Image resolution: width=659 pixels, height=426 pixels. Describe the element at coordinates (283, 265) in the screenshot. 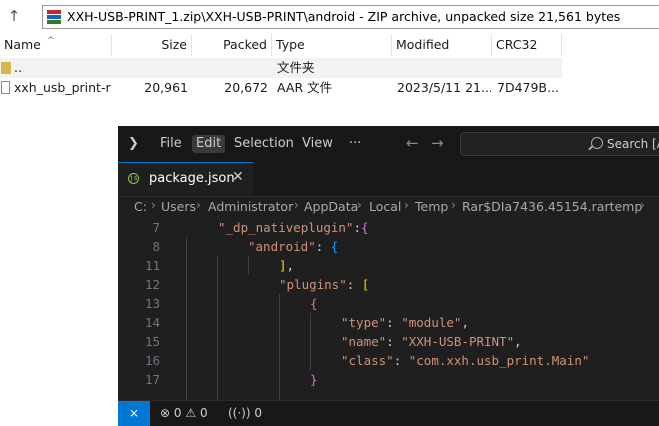

I see `code-token: ]` at that location.